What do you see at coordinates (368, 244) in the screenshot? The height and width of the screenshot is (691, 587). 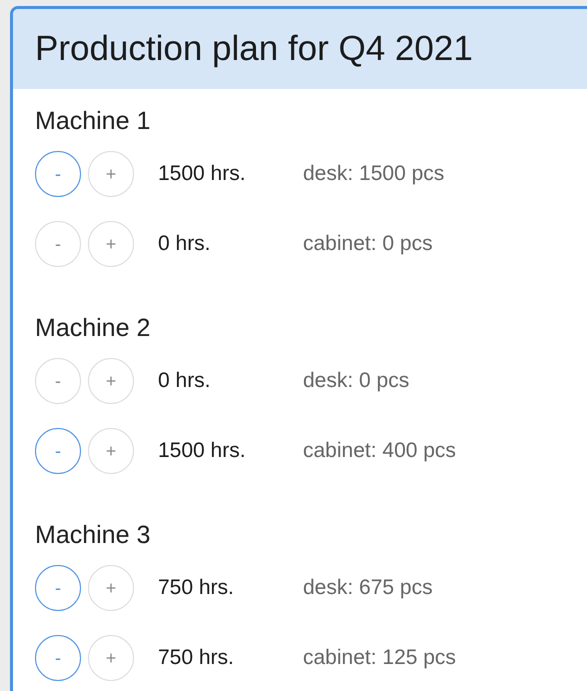 I see `output-value: cabinet: 0 pcs` at bounding box center [368, 244].